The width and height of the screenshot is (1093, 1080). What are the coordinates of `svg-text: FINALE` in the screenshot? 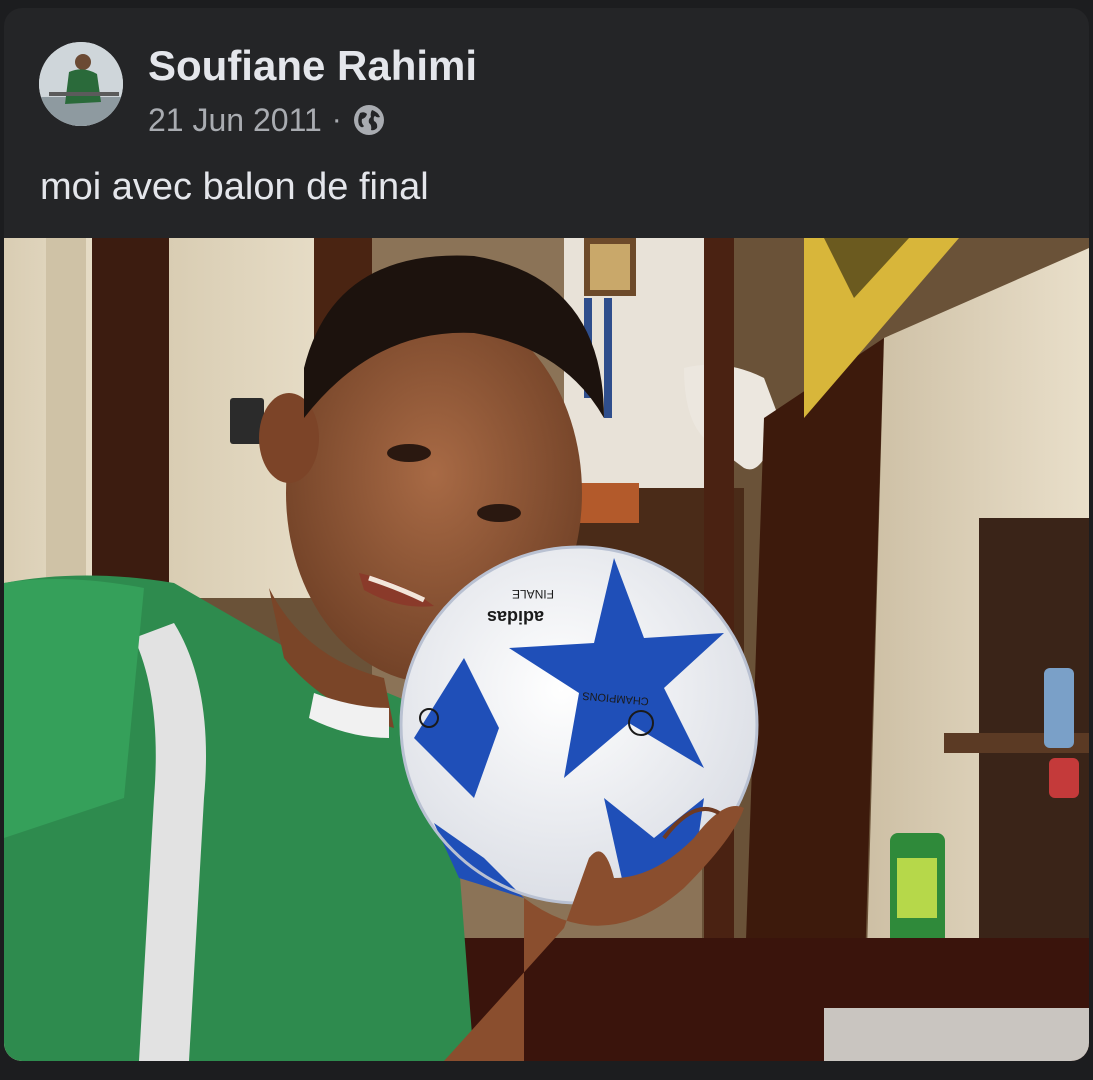 It's located at (533, 594).